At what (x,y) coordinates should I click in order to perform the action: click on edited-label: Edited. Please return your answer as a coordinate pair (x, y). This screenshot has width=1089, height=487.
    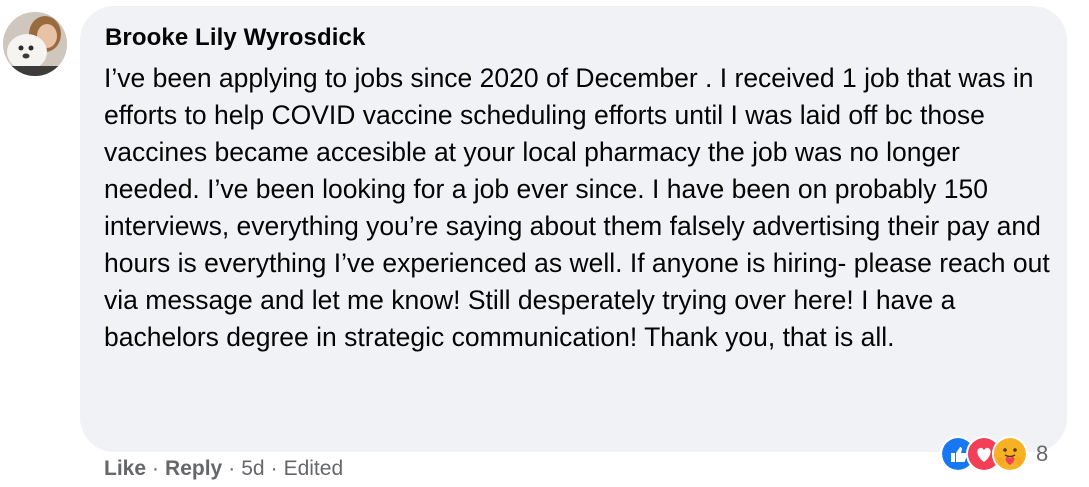
    Looking at the image, I should click on (314, 469).